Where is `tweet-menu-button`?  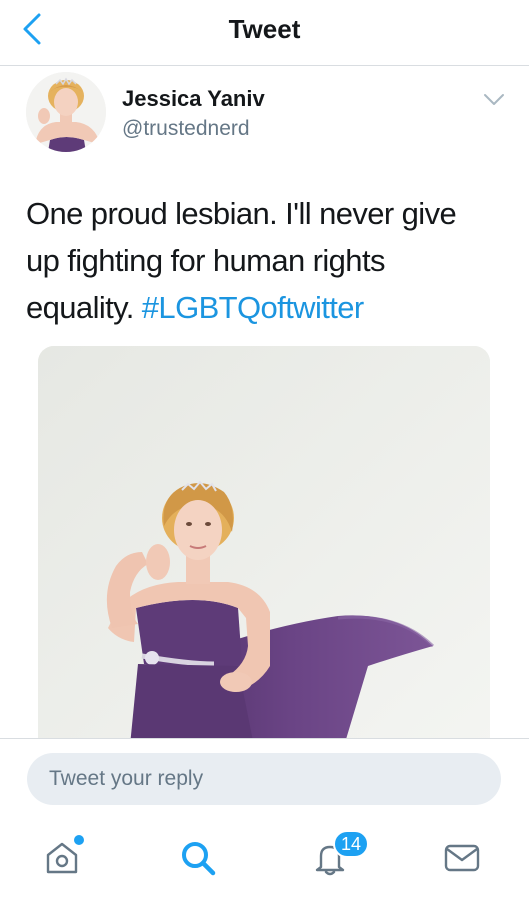
tweet-menu-button is located at coordinates (494, 100).